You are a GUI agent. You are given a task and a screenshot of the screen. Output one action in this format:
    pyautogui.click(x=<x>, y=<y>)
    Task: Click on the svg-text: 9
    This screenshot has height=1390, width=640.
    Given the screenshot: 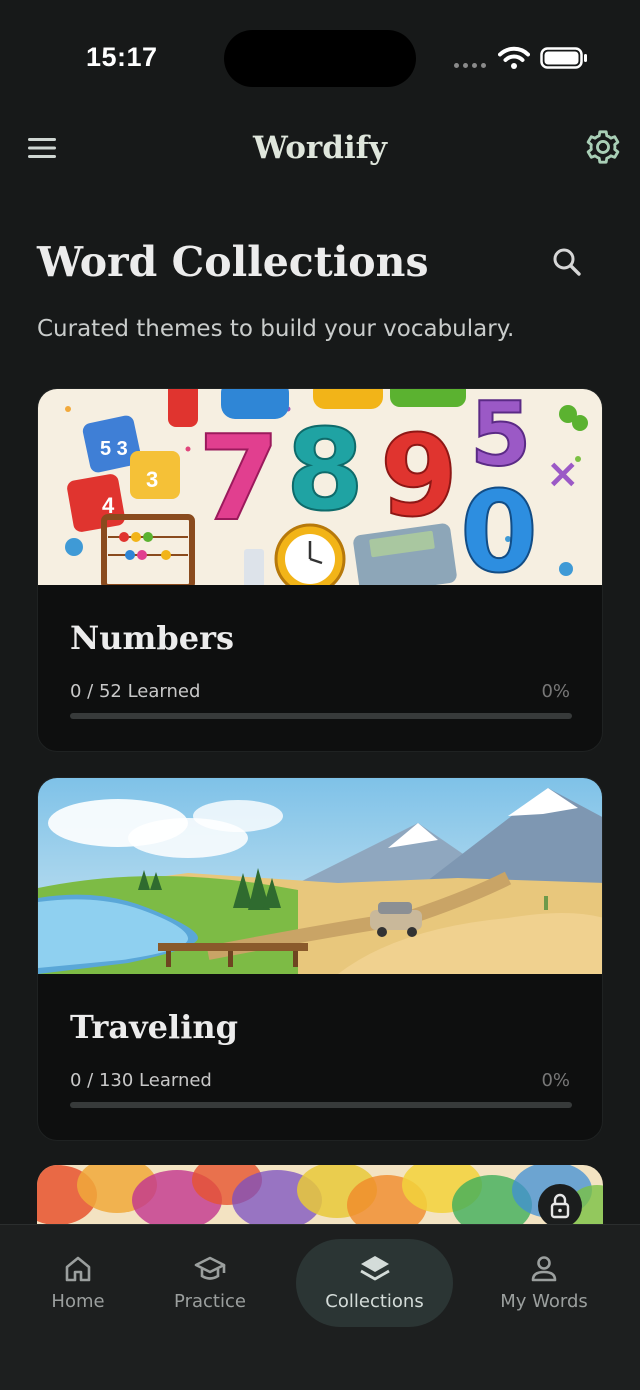 What is the action you would take?
    pyautogui.click(x=419, y=477)
    